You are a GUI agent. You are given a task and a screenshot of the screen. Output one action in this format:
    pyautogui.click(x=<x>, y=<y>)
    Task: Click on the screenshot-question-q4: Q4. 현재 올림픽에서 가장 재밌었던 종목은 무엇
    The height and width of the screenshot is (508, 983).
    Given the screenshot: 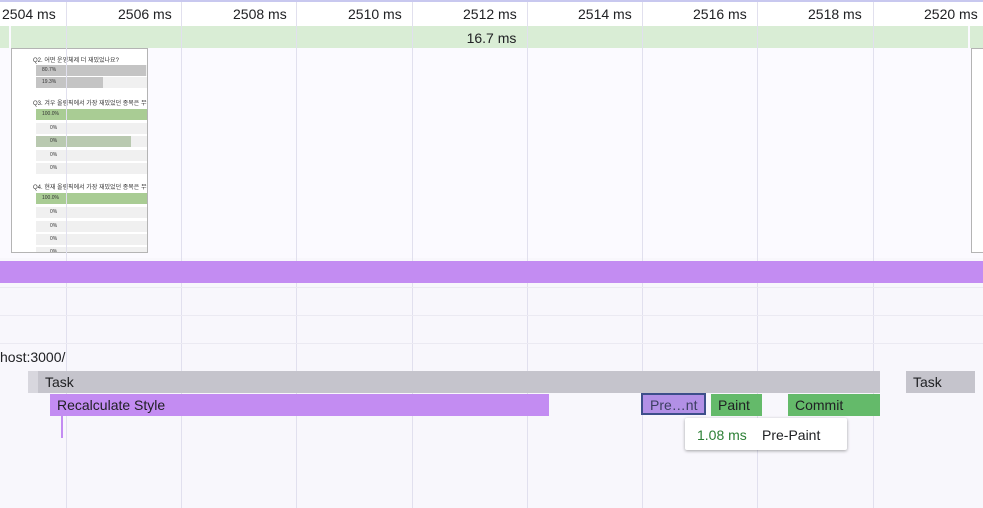 What is the action you would take?
    pyautogui.click(x=90, y=188)
    